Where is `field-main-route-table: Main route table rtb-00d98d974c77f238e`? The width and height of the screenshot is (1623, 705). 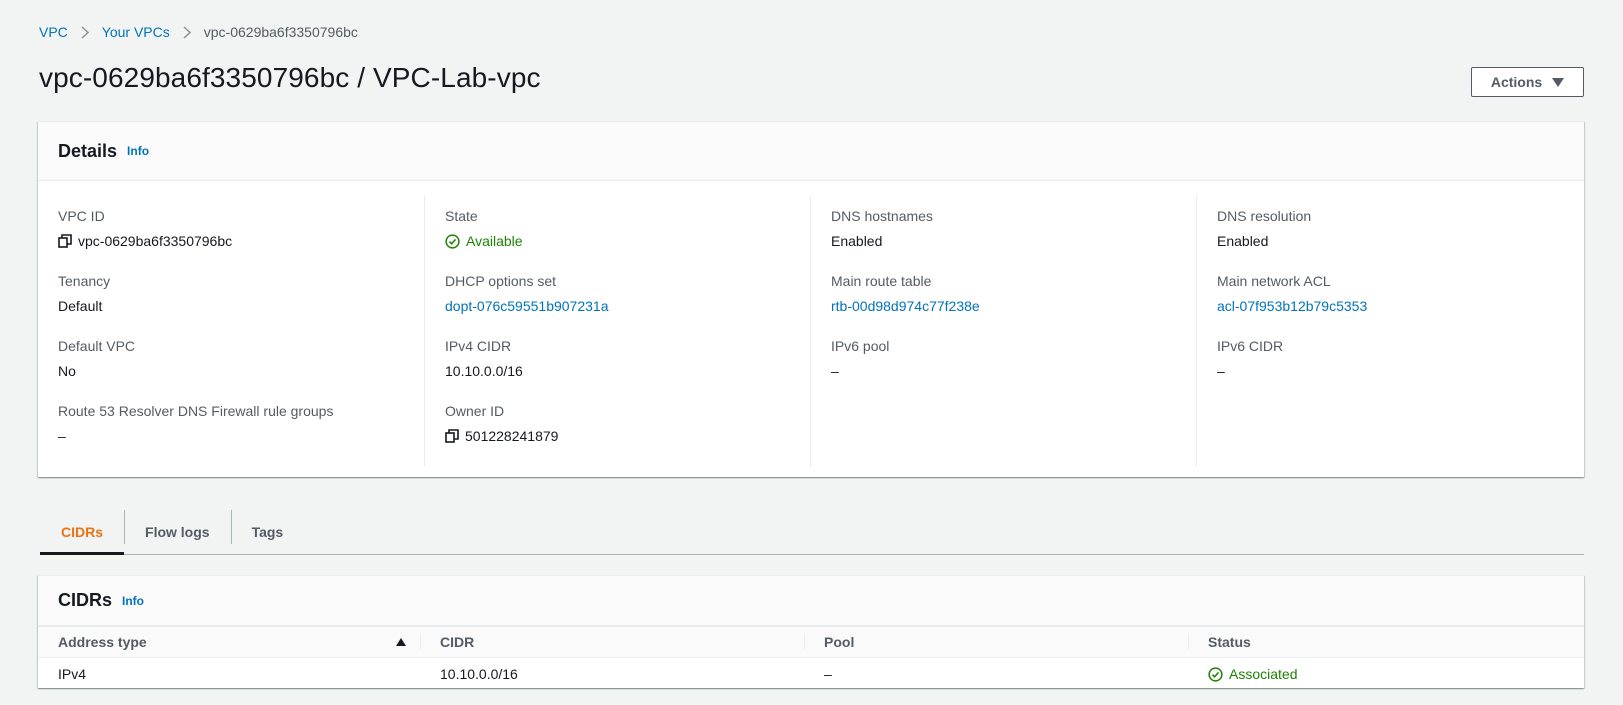 field-main-route-table: Main route table rtb-00d98d974c77f238e is located at coordinates (1008, 292).